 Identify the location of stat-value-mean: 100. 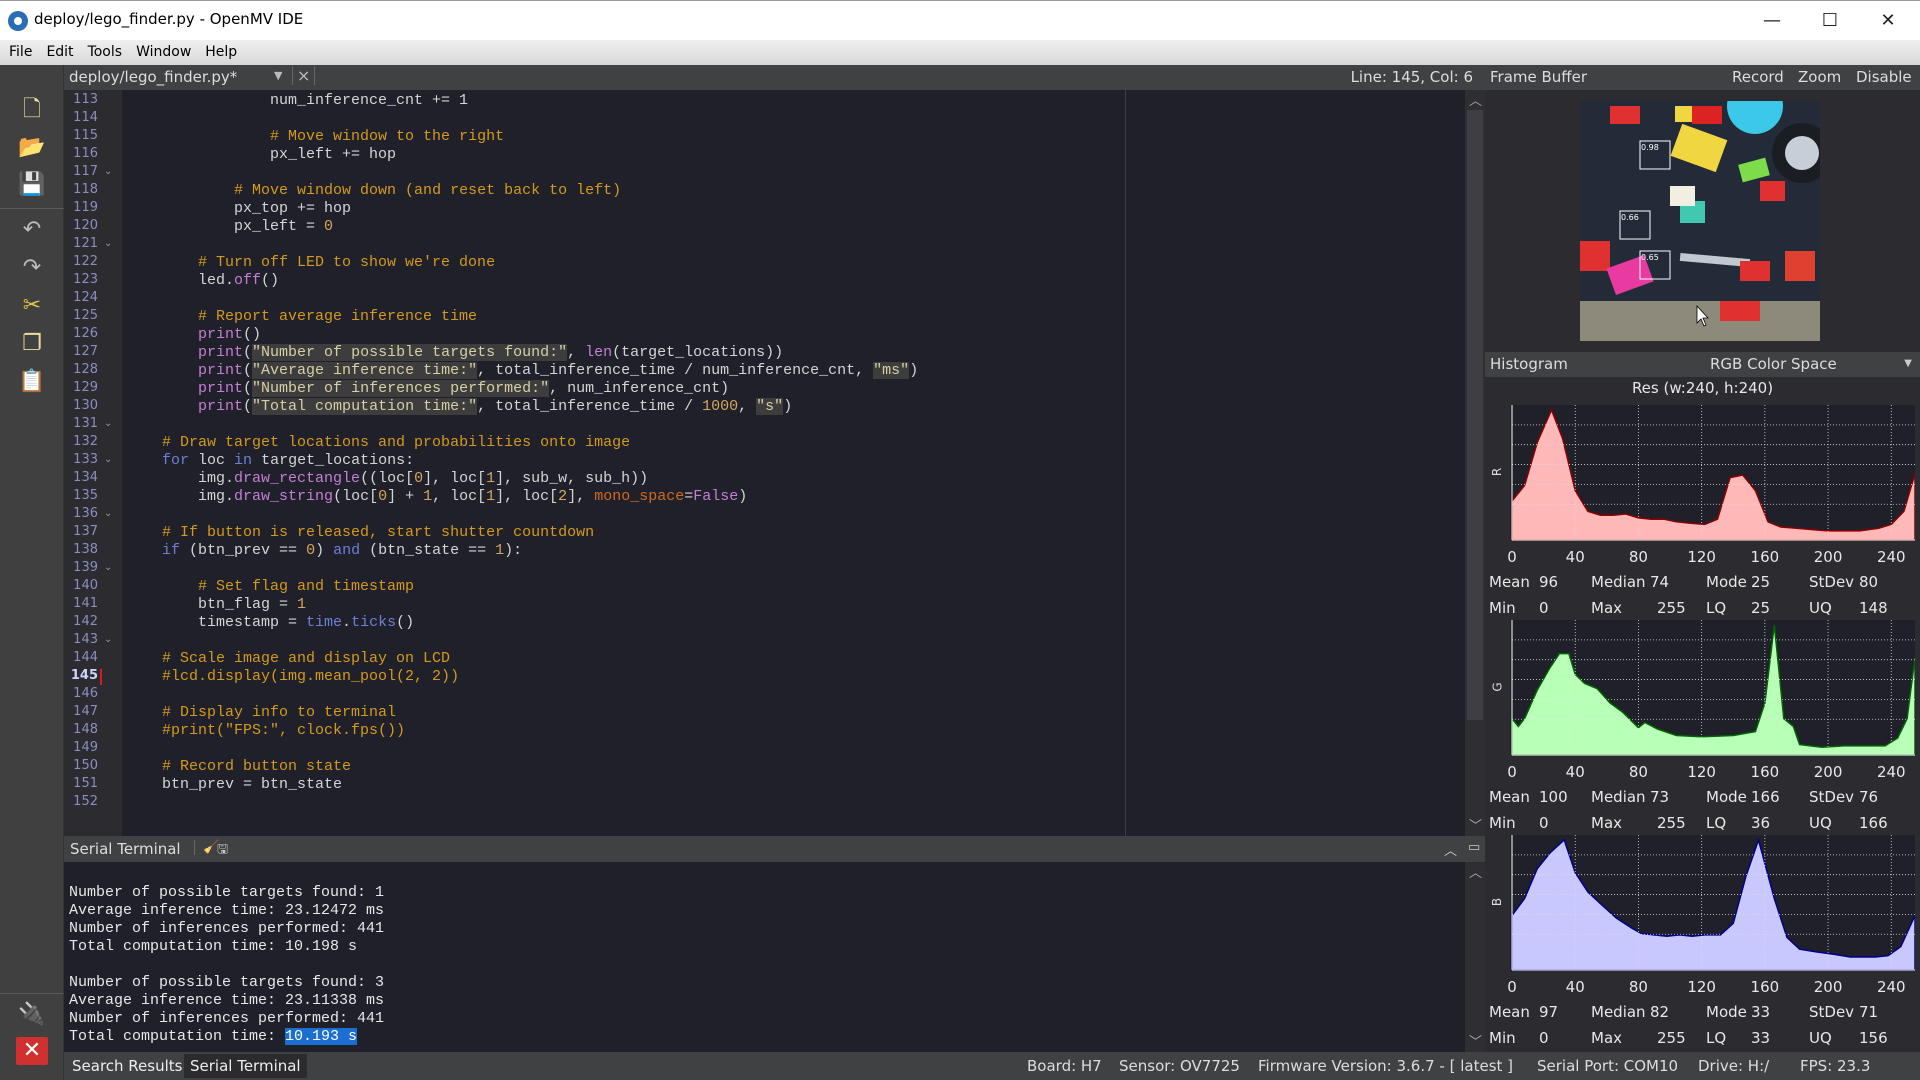
(1553, 797).